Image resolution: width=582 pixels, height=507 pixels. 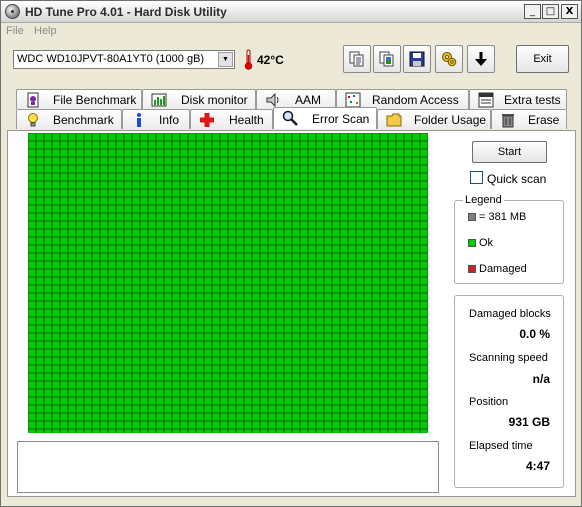 What do you see at coordinates (434, 119) in the screenshot?
I see `tab-folder-usage: Folder Usage` at bounding box center [434, 119].